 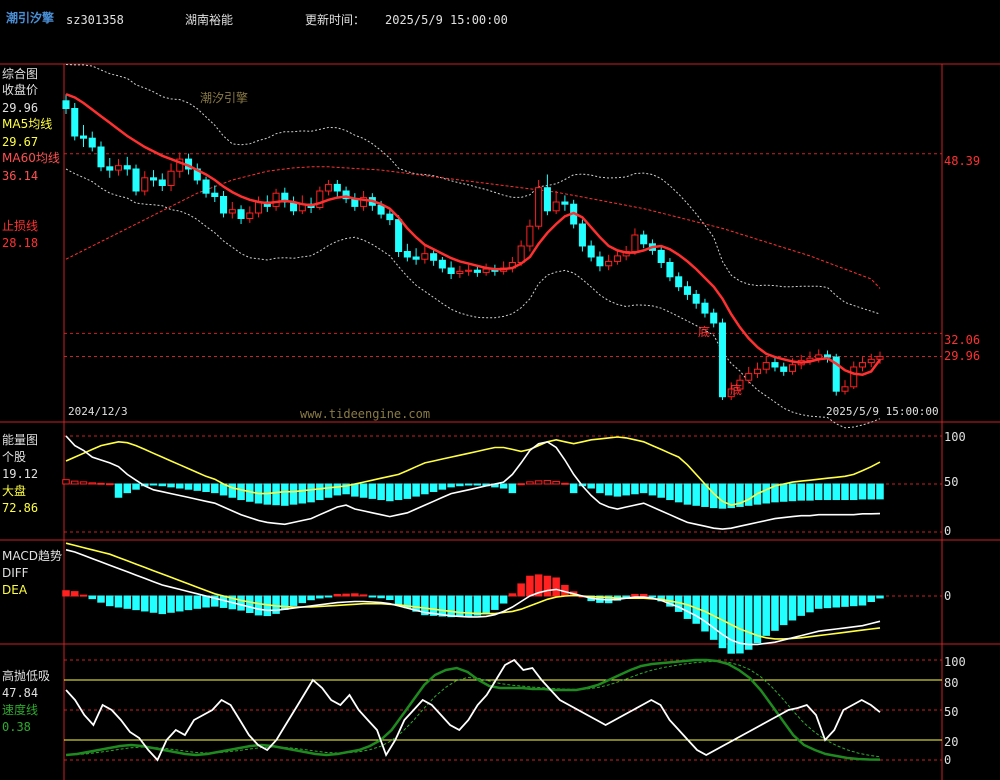 I want to click on stop-value: 28.18, so click(x=20, y=243).